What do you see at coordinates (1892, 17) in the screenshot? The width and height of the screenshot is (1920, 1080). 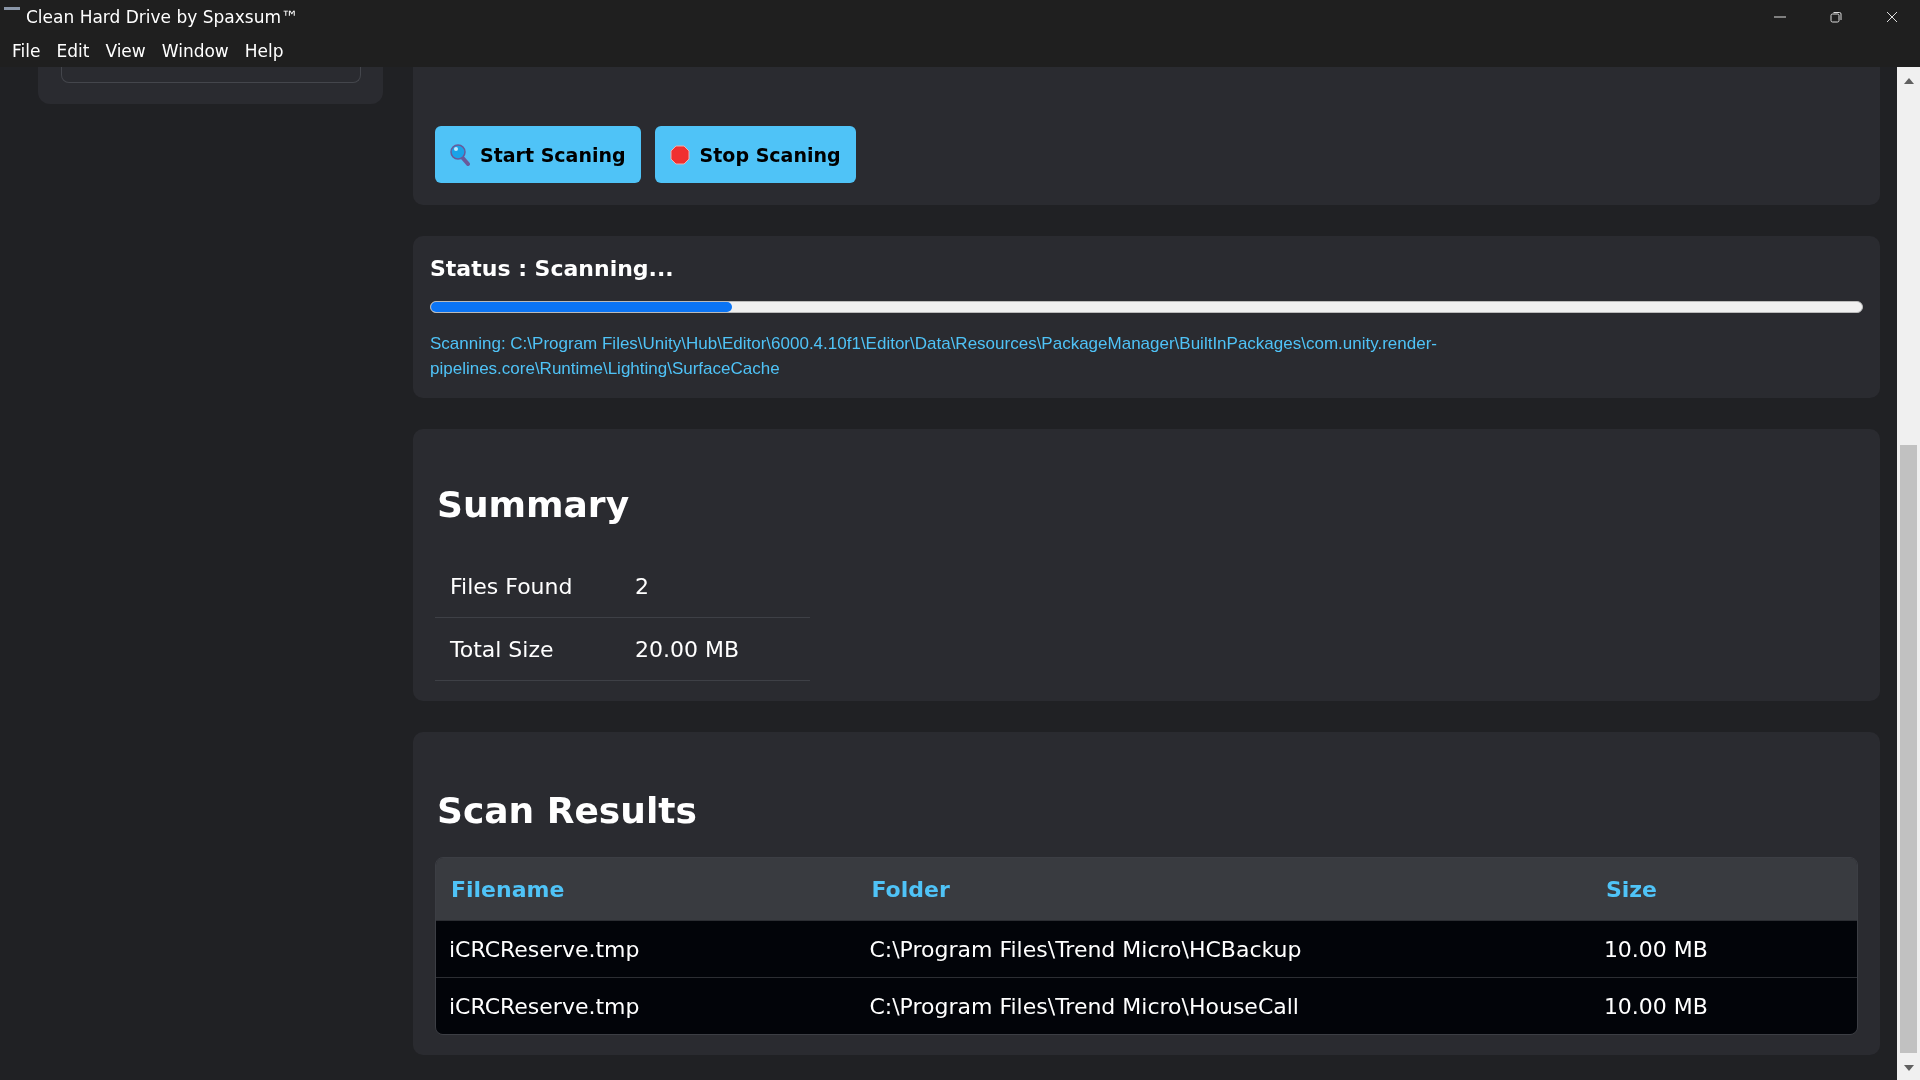 I see `close-icon` at bounding box center [1892, 17].